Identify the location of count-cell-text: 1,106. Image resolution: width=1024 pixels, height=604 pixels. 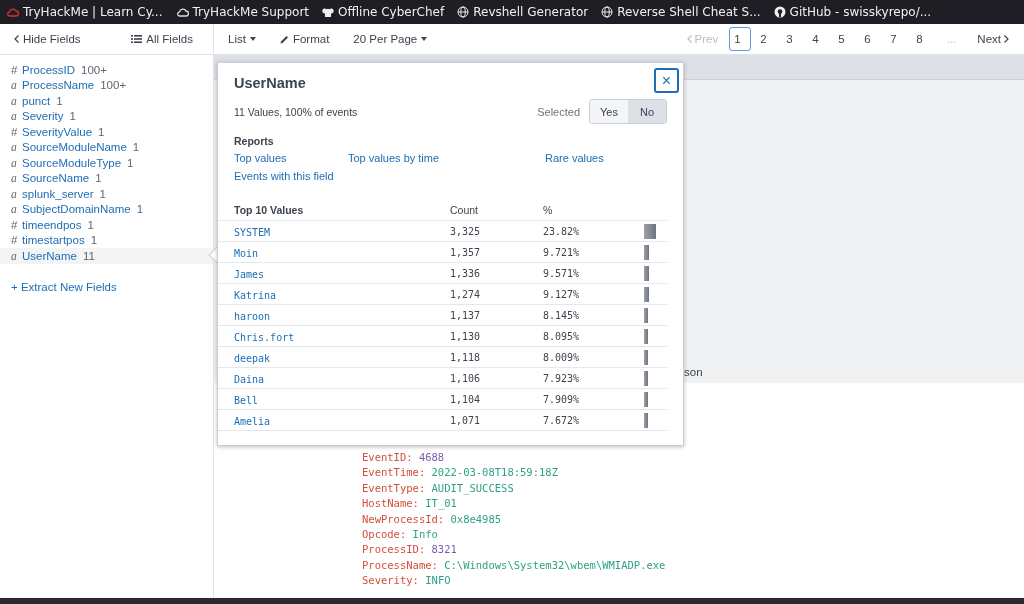
(466, 378).